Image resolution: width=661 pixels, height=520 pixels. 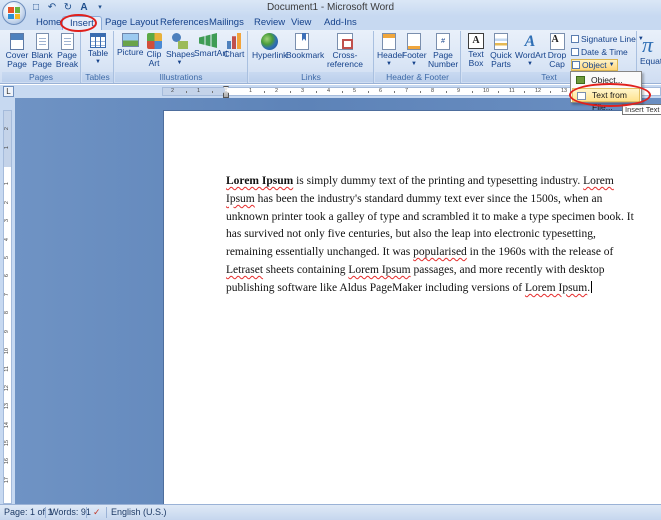 I want to click on vertical-ruler-mark: 6, so click(x=7, y=276).